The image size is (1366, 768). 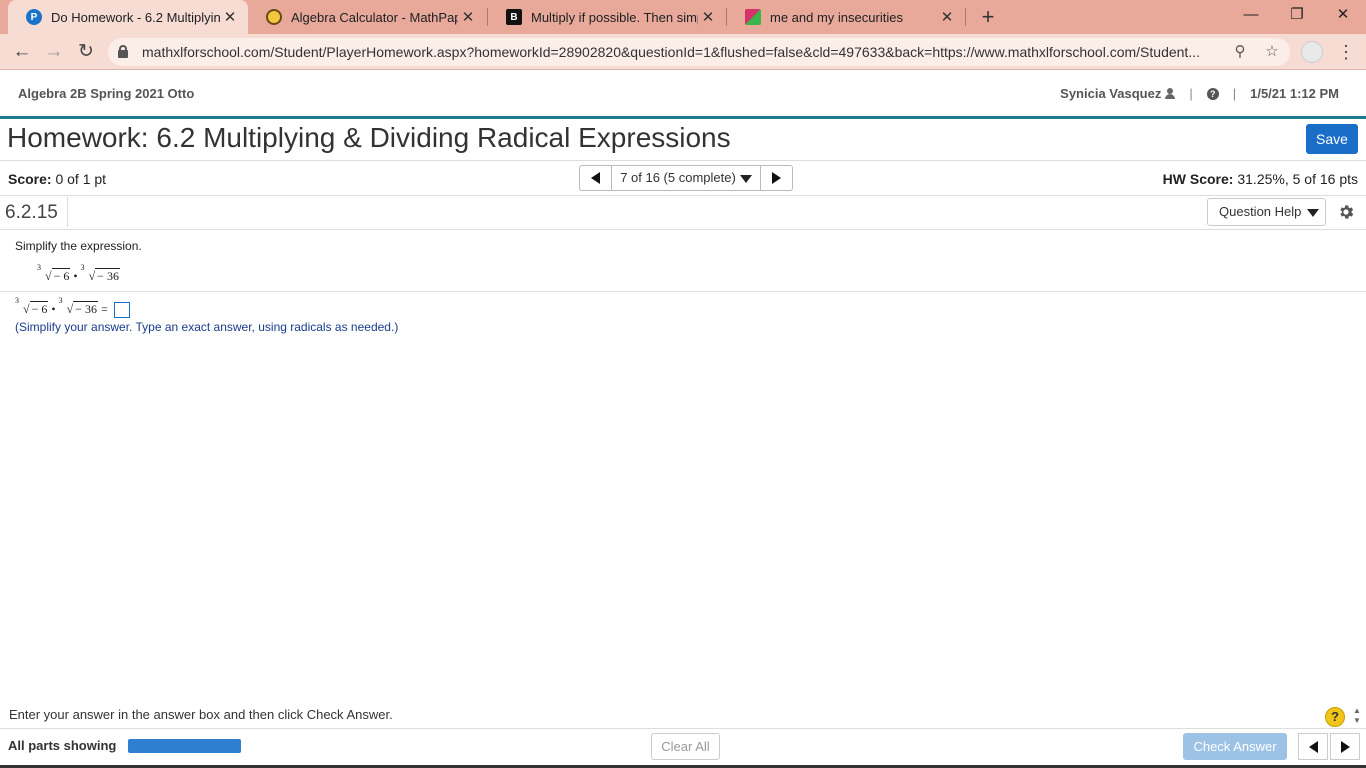 I want to click on zoom-icon: ⚲, so click(x=1240, y=52).